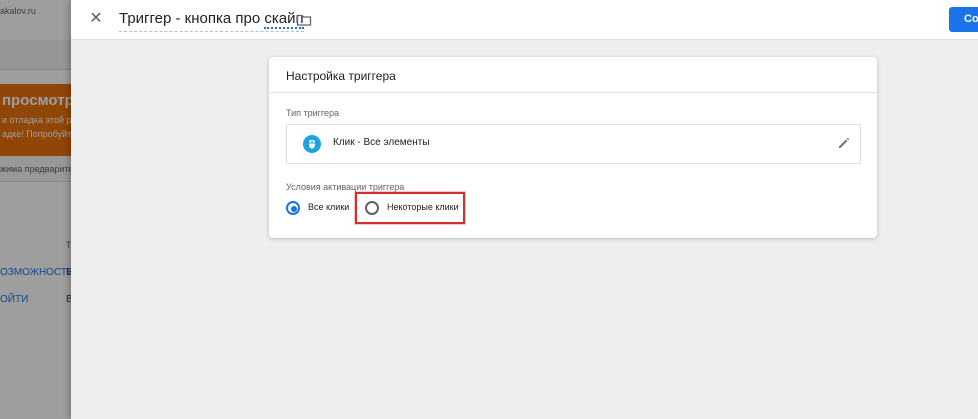 The image size is (978, 419). What do you see at coordinates (372, 208) in the screenshot?
I see `radio-button-unchecked` at bounding box center [372, 208].